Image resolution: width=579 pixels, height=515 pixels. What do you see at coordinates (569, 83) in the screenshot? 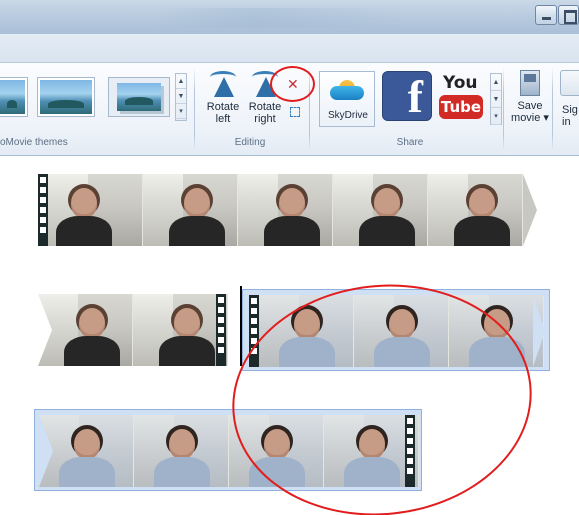
I see `sign-in-icon` at bounding box center [569, 83].